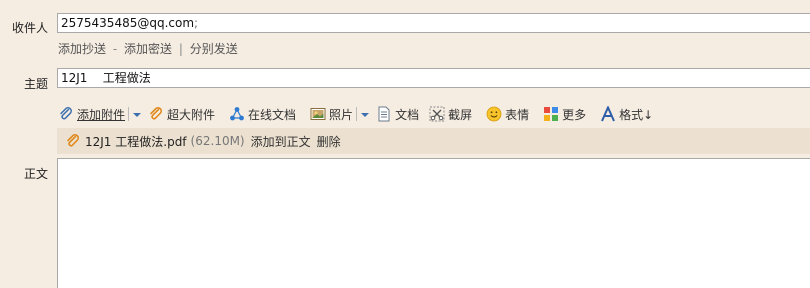 The height and width of the screenshot is (288, 810). Describe the element at coordinates (608, 114) in the screenshot. I see `font-format-icon` at that location.